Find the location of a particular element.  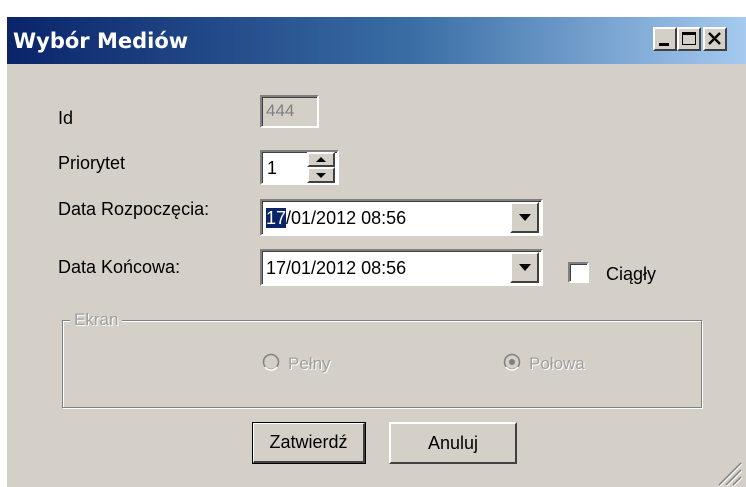

start-date-label: Data Rozpoczęcia: is located at coordinates (134, 209).